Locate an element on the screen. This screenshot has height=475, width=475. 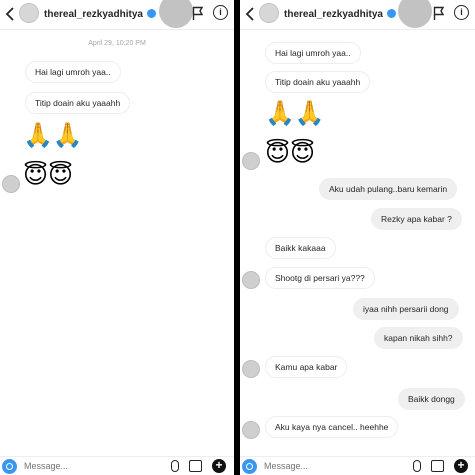
message-bubble: Rezky apa kabar ? is located at coordinates (416, 219).